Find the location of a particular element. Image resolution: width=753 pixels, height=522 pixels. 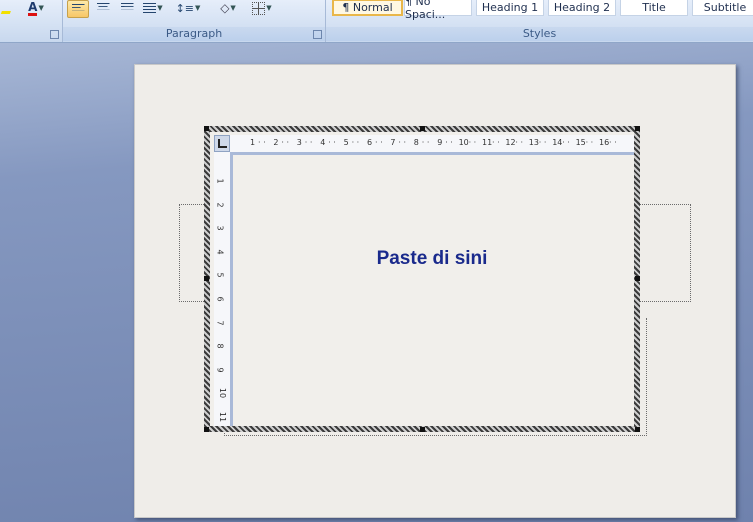

line-spacing-button: ↕≡ ▼ is located at coordinates (188, 8).